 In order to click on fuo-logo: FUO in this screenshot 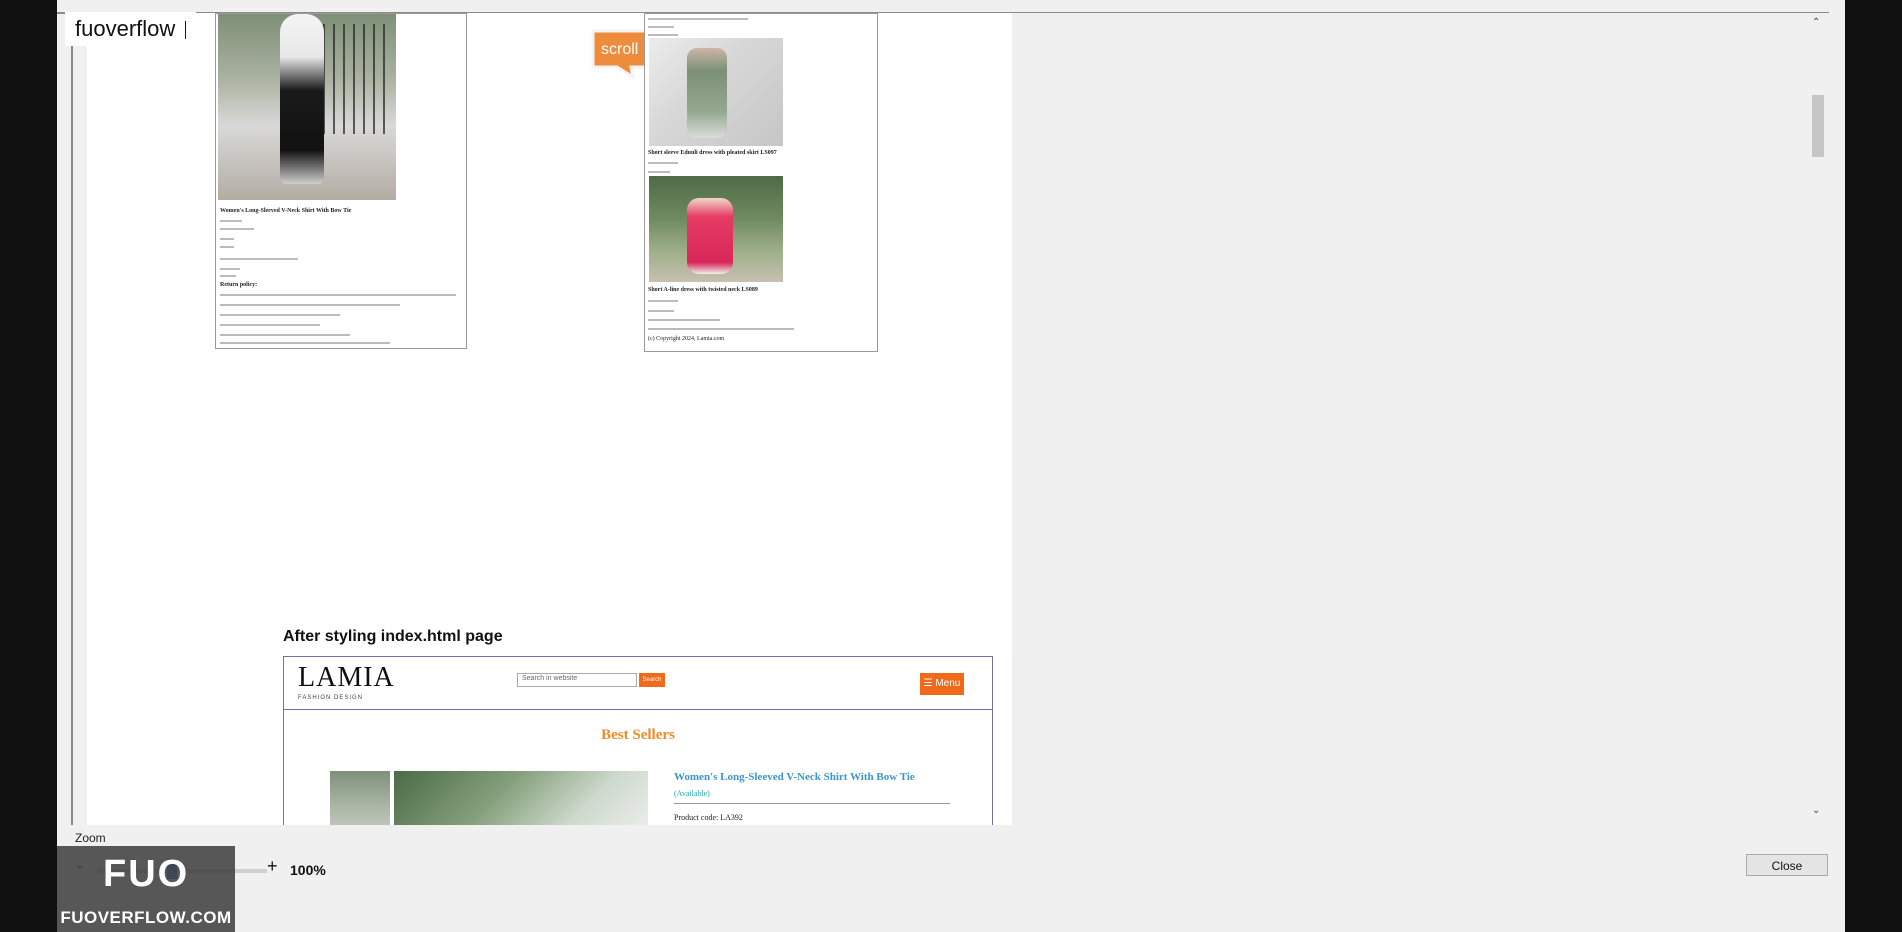, I will do `click(146, 874)`.